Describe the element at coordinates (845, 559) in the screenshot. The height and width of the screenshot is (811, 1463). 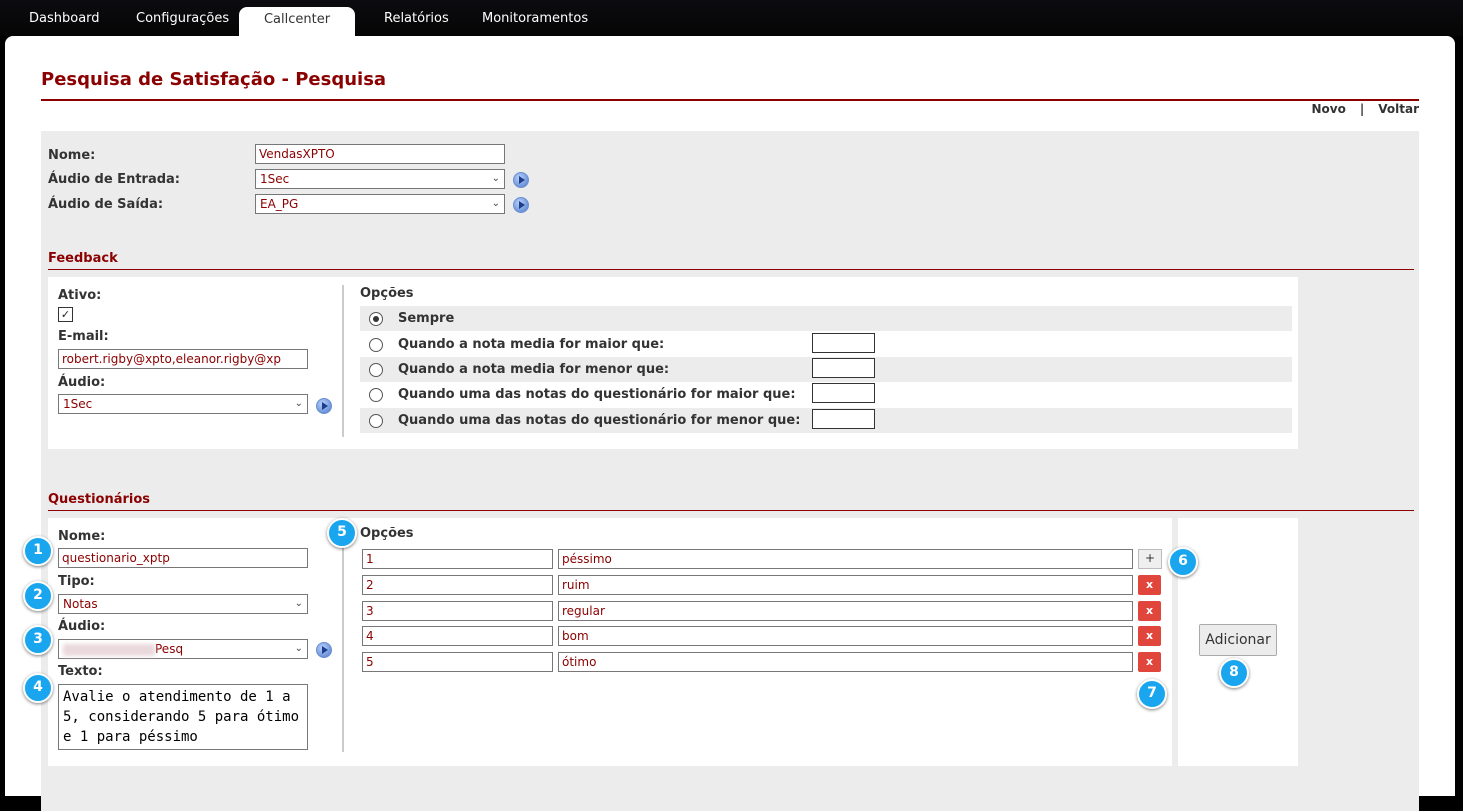
I see `option-label-input: péssimo` at that location.